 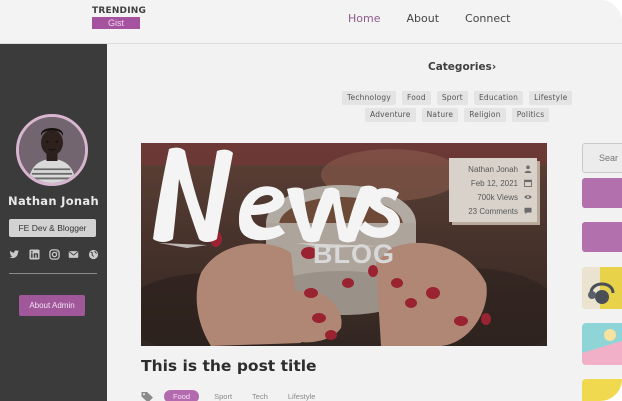 I want to click on meta-views-row: 700k Views, so click(x=493, y=197).